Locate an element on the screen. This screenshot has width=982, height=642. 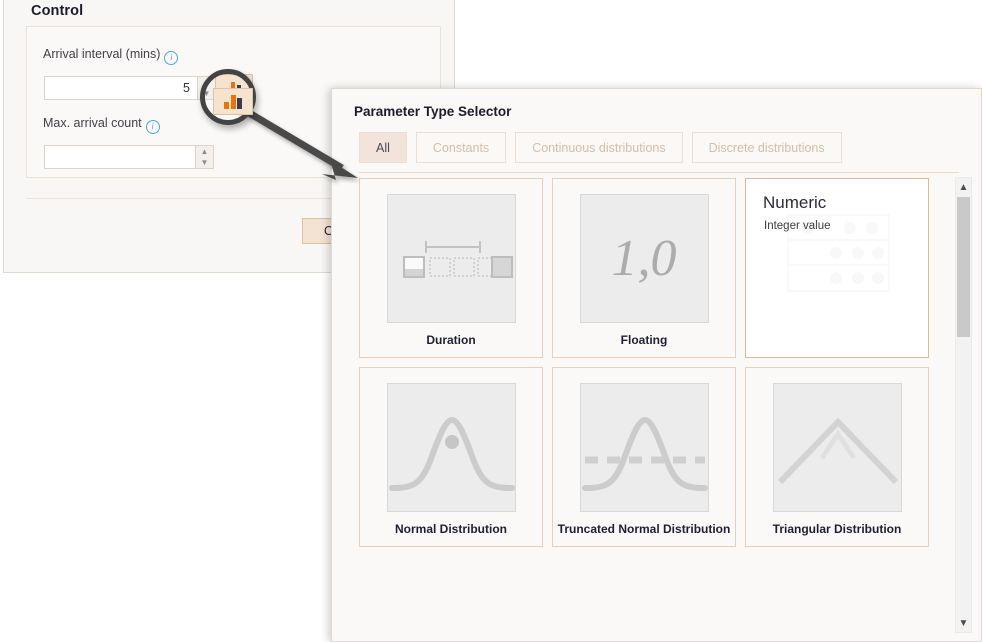
arrival-interval-input is located at coordinates (121, 88).